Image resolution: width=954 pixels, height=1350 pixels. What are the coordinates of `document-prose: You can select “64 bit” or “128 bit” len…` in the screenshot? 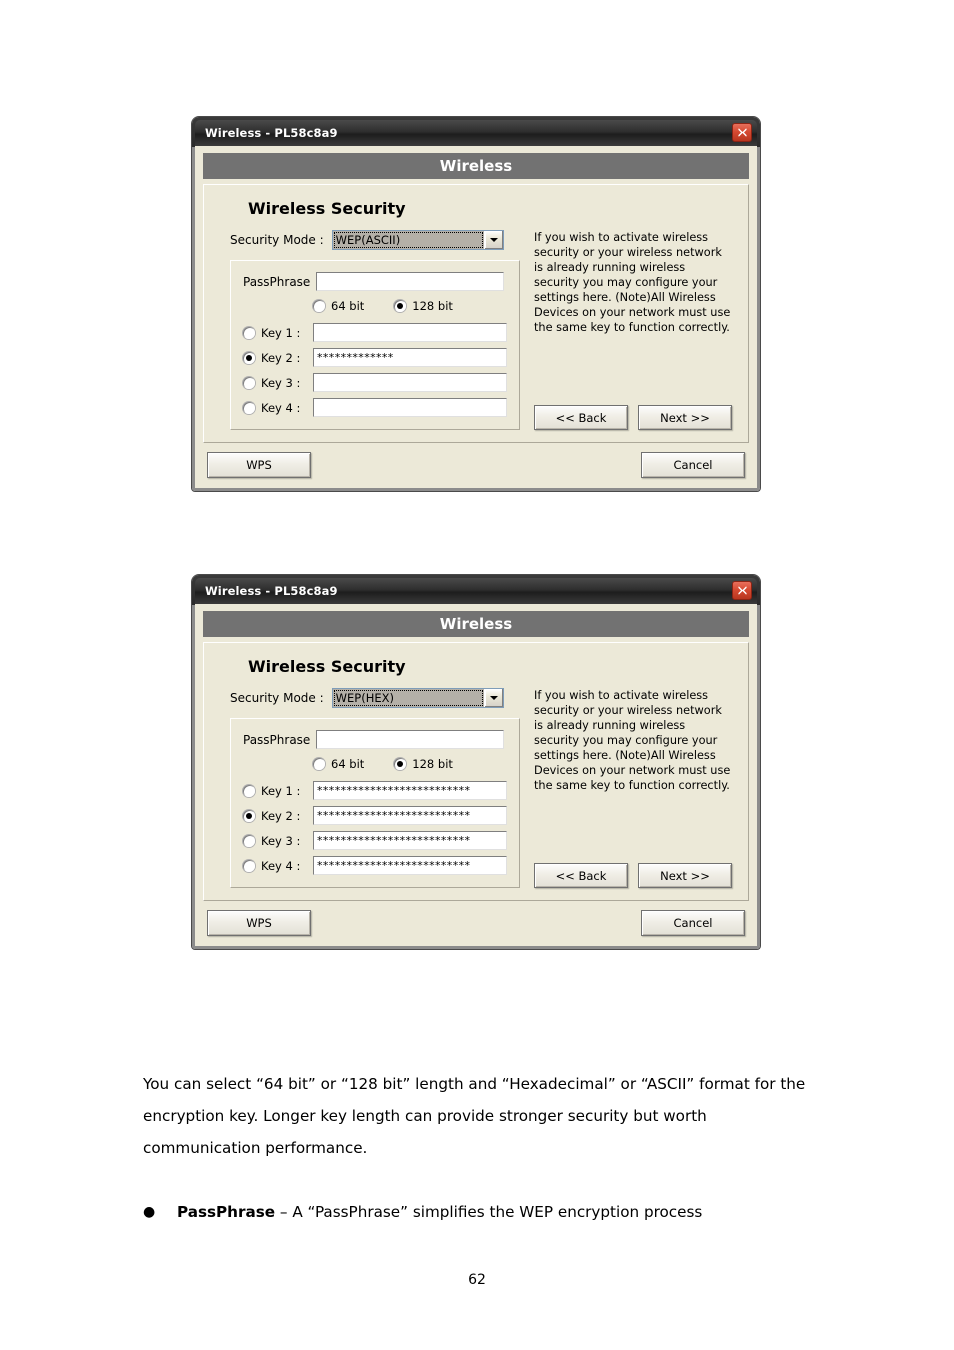 It's located at (478, 1148).